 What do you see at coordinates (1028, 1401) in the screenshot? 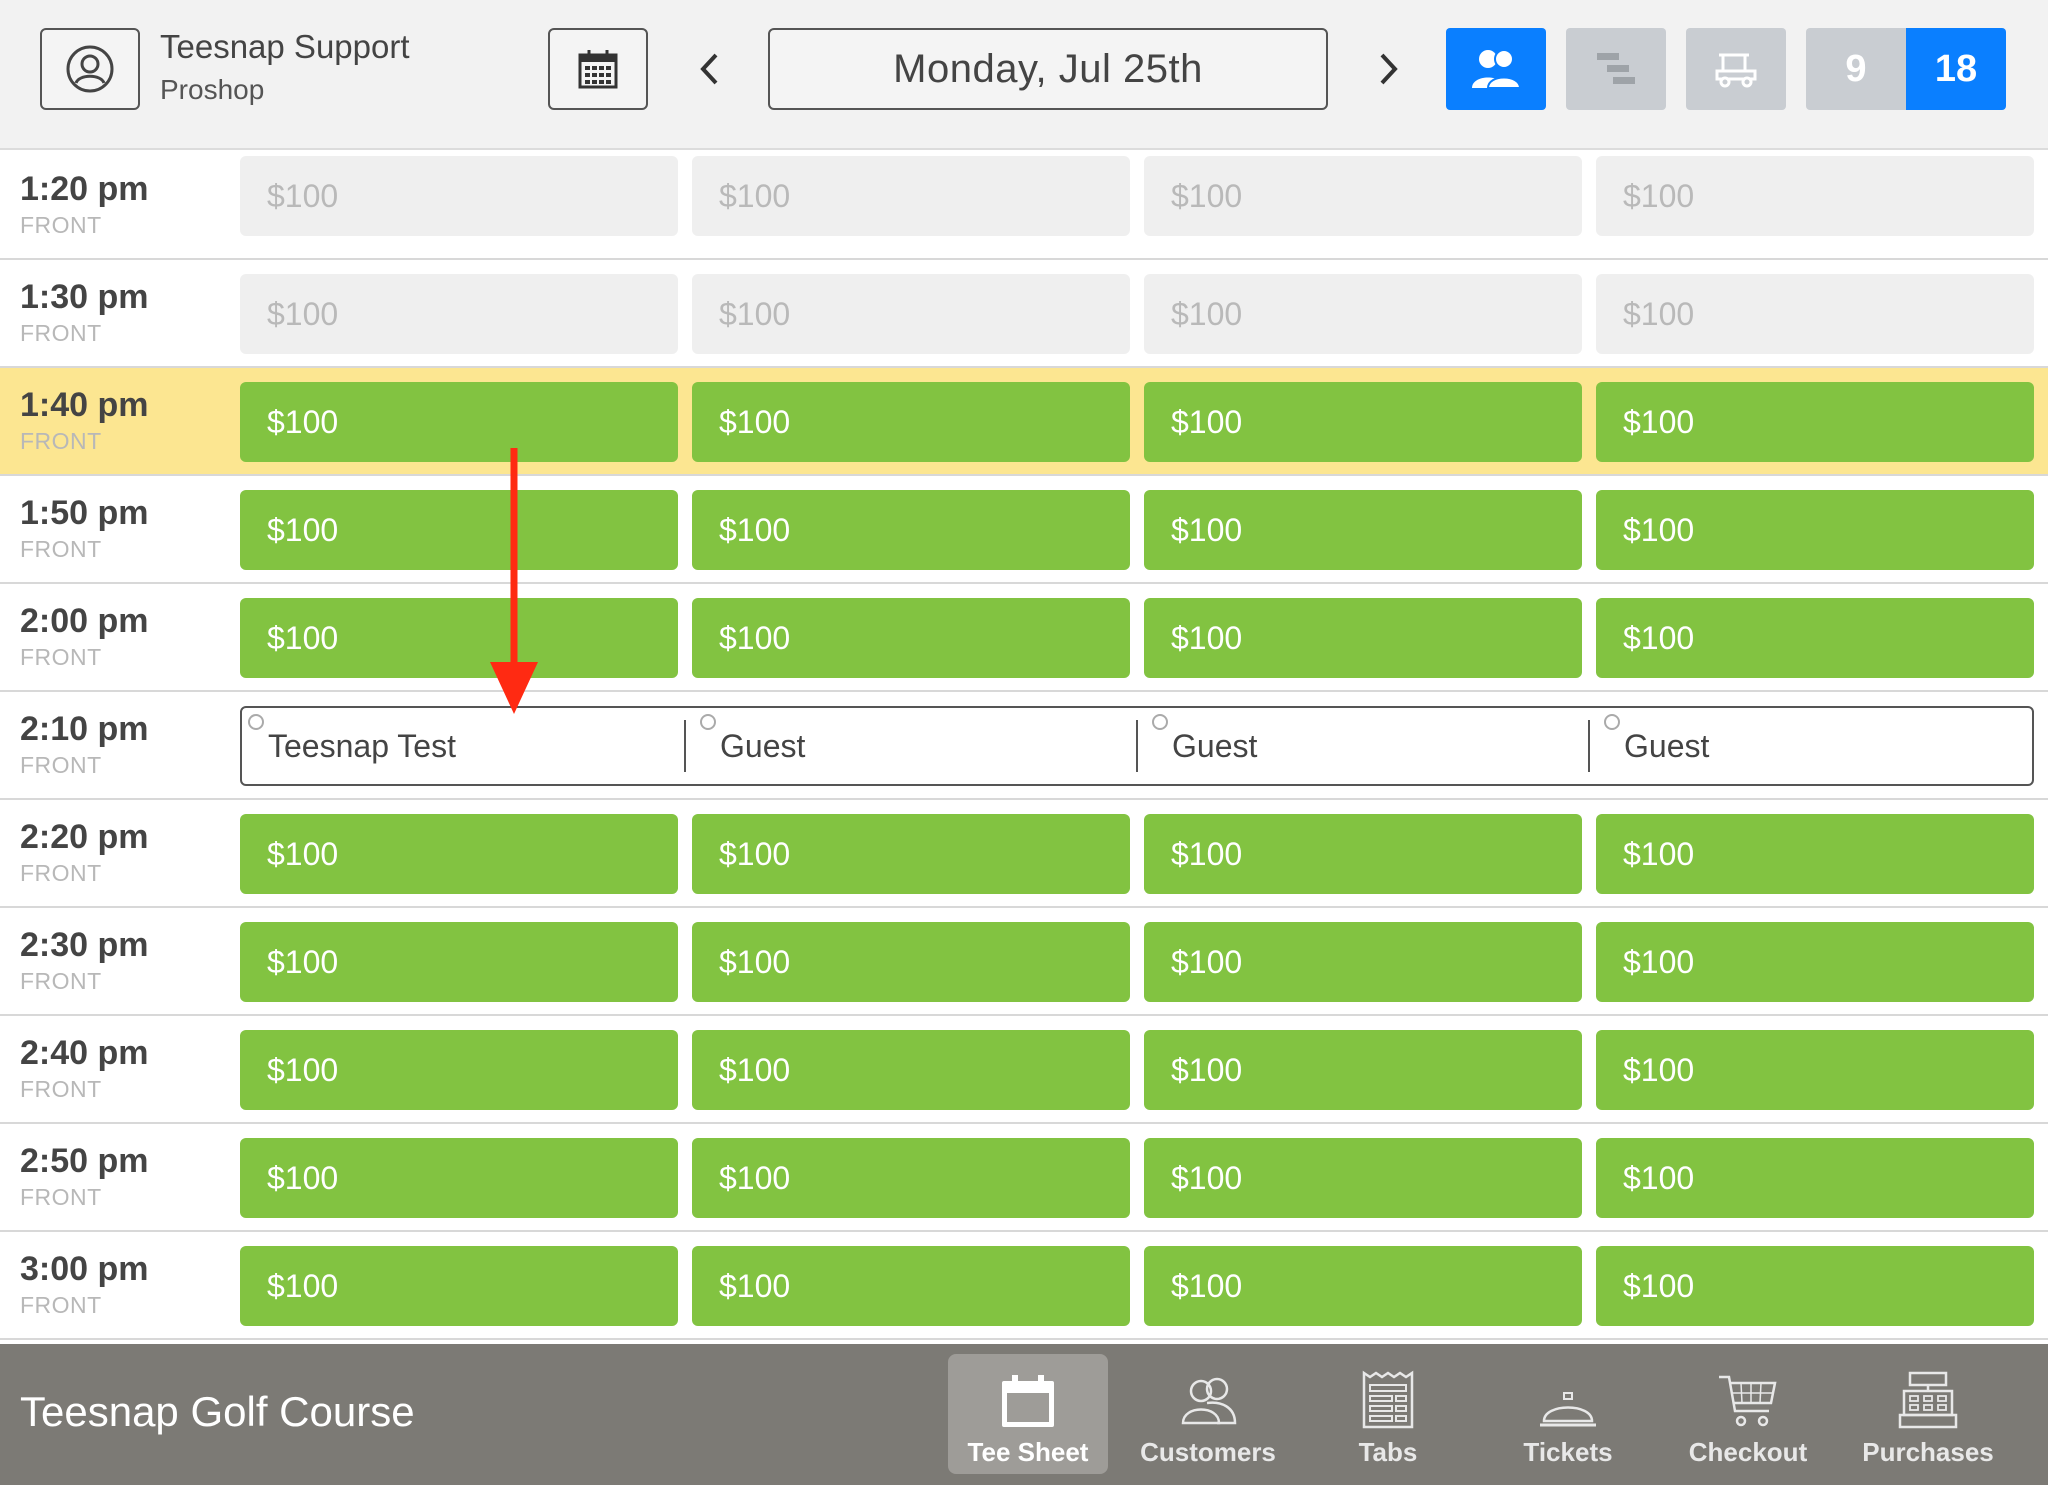
I see `calendar-icon` at bounding box center [1028, 1401].